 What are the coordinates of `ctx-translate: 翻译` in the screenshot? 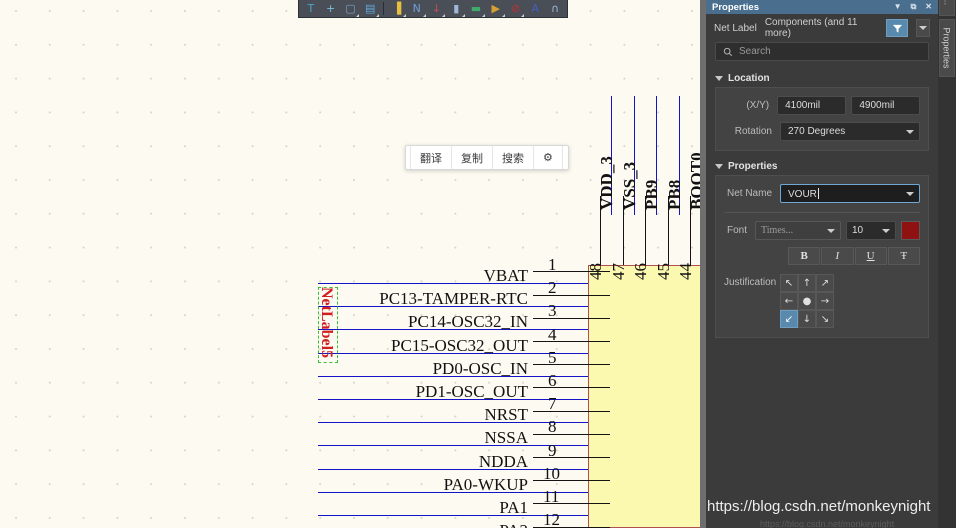 It's located at (431, 157).